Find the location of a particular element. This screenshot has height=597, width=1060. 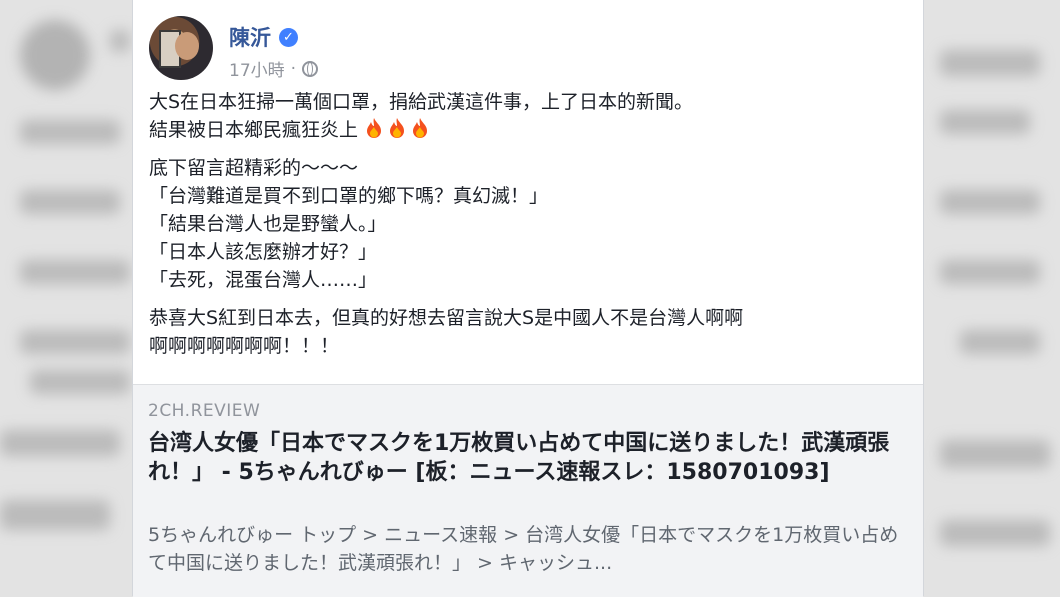

verified-badge-icon: ✓ is located at coordinates (288, 37).